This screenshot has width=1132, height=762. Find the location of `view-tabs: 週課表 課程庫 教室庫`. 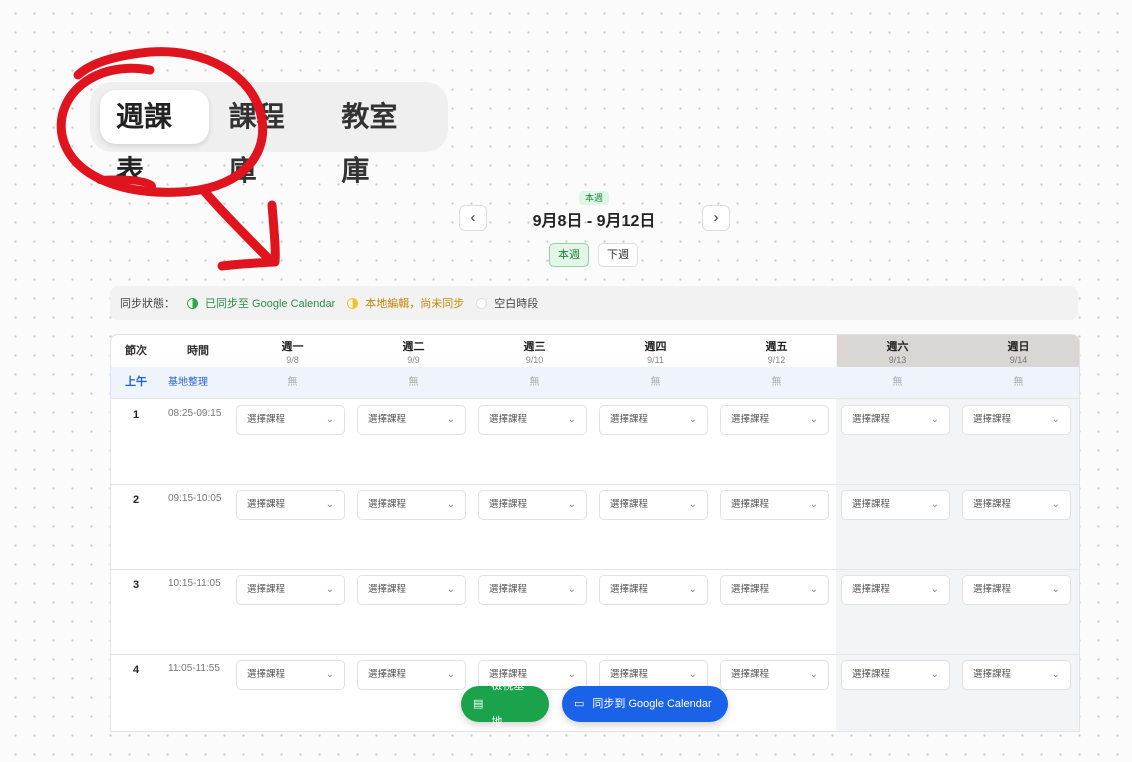

view-tabs: 週課表 課程庫 教室庫 is located at coordinates (269, 134).